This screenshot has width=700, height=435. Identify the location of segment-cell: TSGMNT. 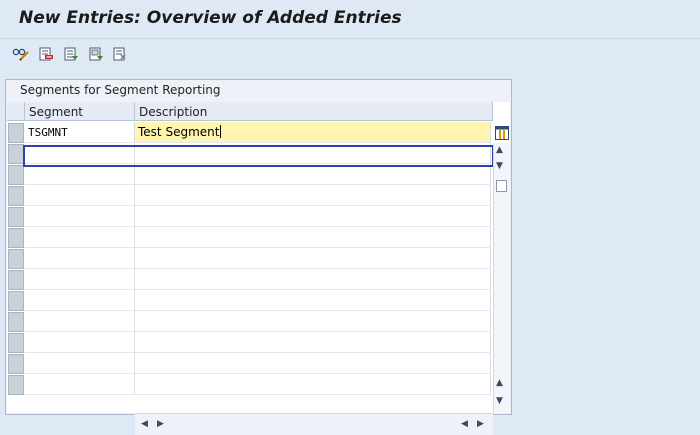
(80, 132).